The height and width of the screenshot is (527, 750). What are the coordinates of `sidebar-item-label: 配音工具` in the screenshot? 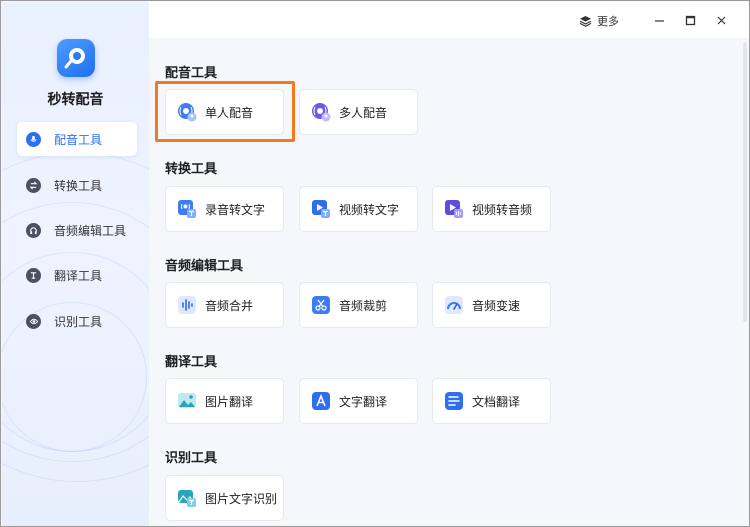 It's located at (78, 139).